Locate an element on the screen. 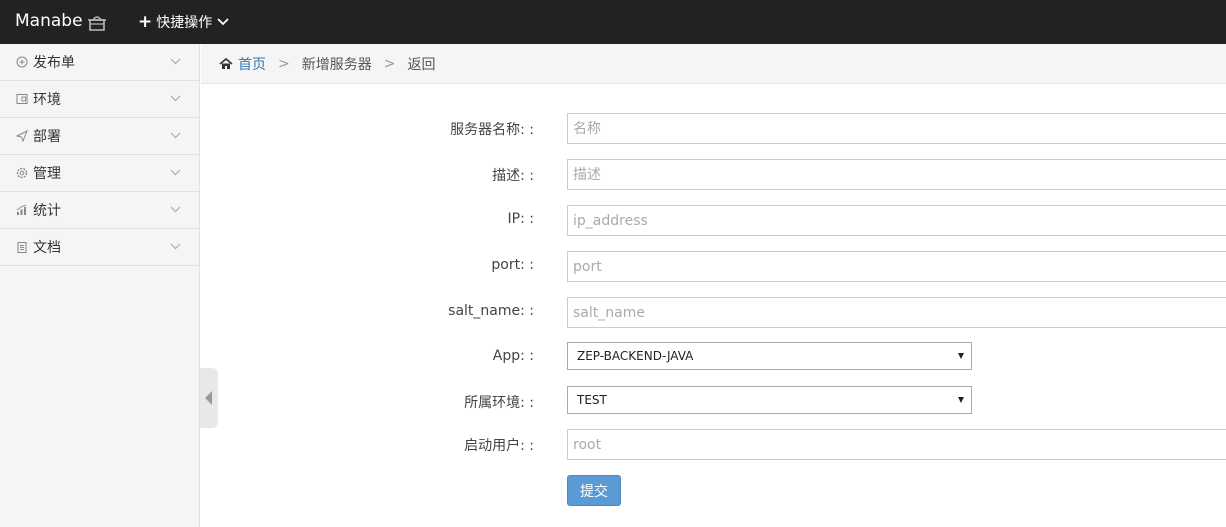  sidebar-item-manage: 管理 is located at coordinates (99, 173).